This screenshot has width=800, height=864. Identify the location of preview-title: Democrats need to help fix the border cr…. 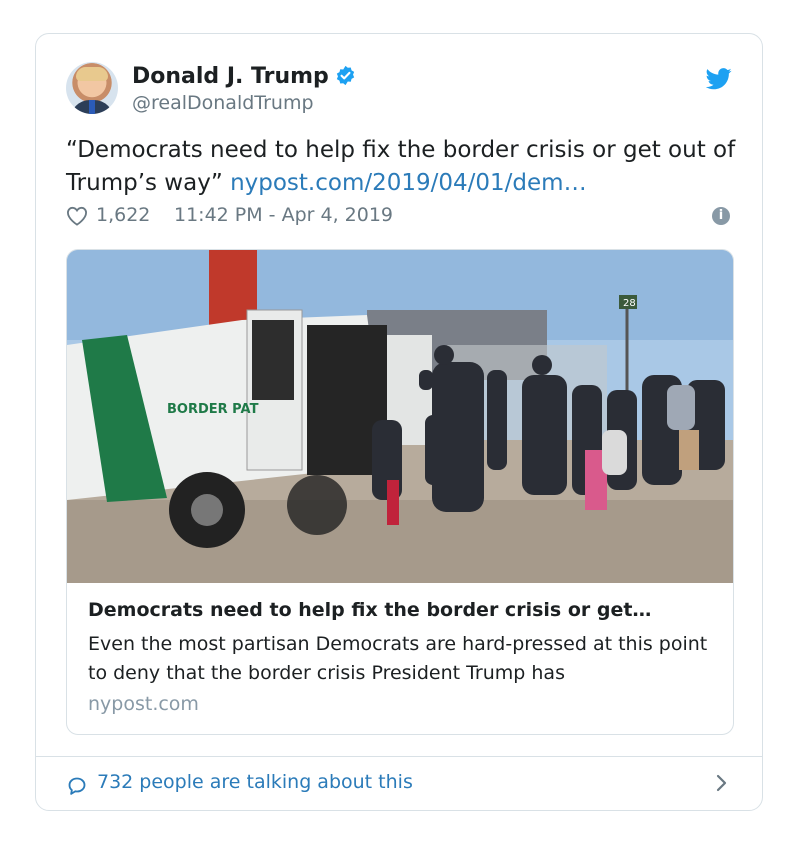
(403, 610).